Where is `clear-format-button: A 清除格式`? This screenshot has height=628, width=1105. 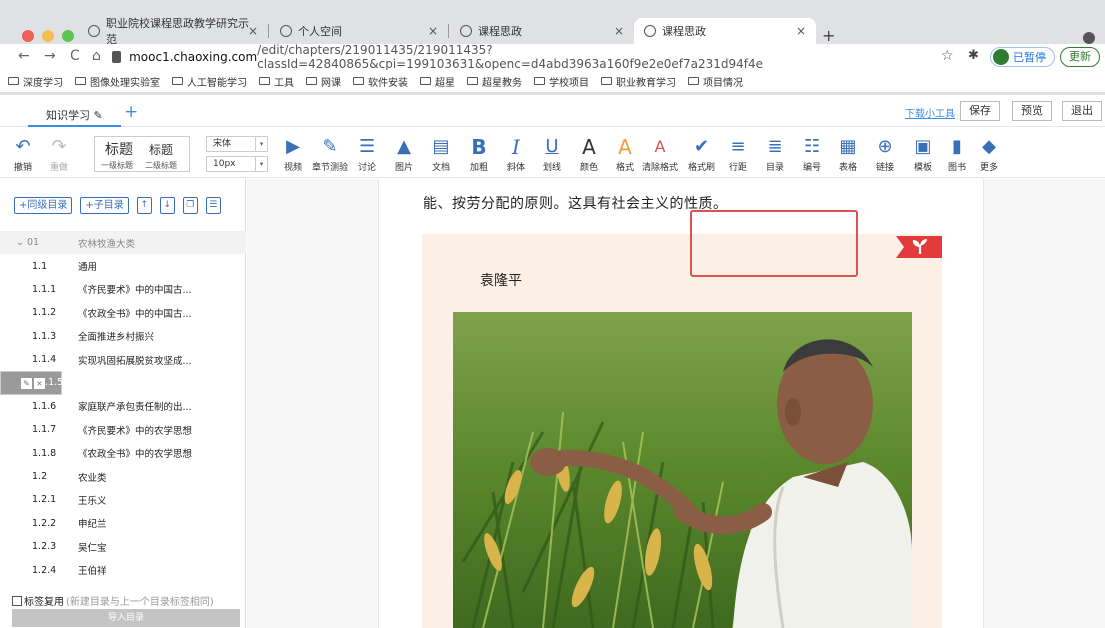 clear-format-button: A 清除格式 is located at coordinates (660, 153).